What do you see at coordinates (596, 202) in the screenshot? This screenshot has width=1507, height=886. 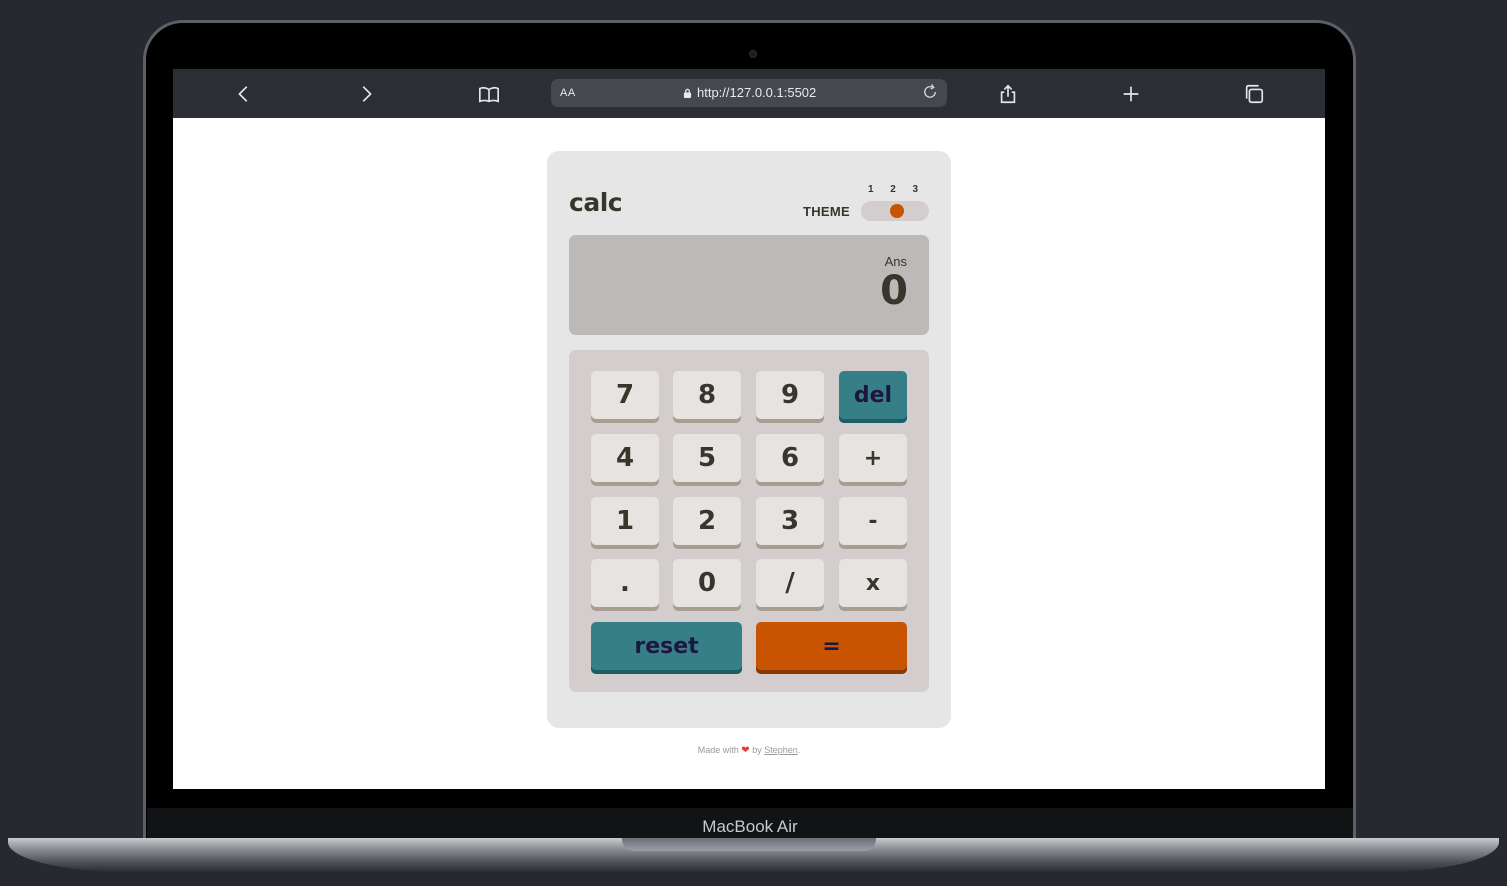 I see `calculator-title: calc` at bounding box center [596, 202].